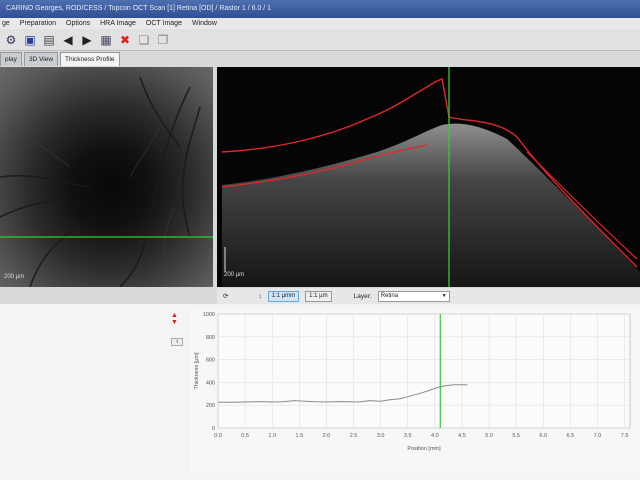 The image size is (640, 480). I want to click on chevron-down-icon: ▼, so click(444, 295).